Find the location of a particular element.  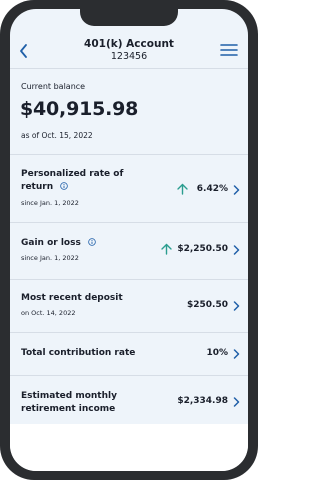

row-title: Estimated monthly retirement income is located at coordinates (69, 403).